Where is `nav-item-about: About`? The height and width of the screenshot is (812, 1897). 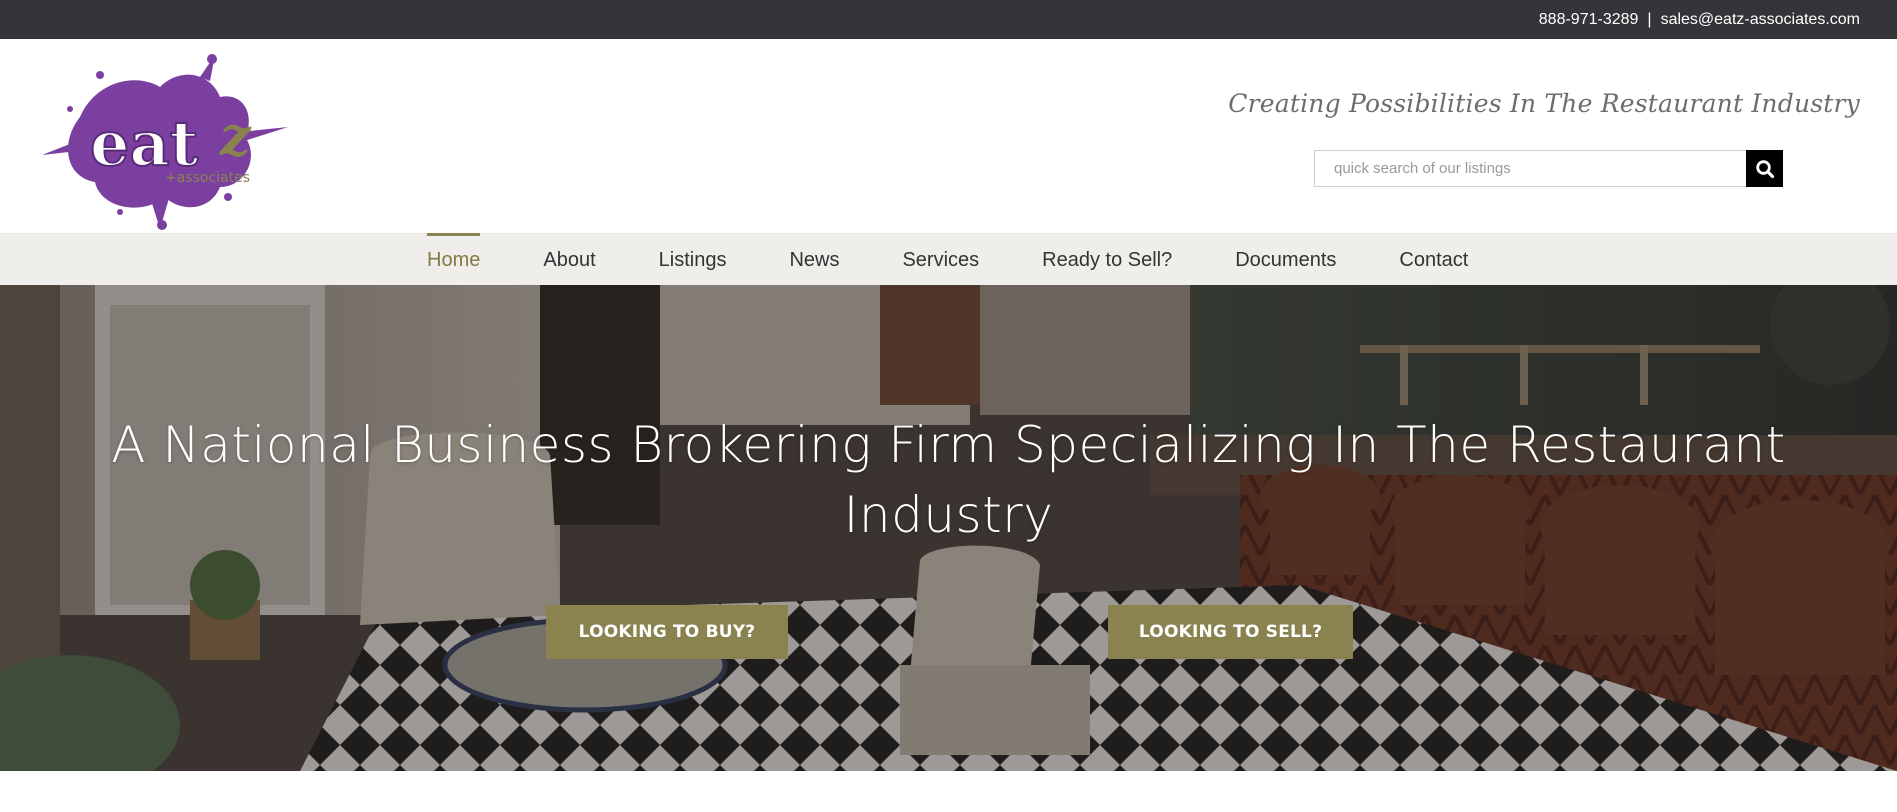 nav-item-about: About is located at coordinates (569, 260).